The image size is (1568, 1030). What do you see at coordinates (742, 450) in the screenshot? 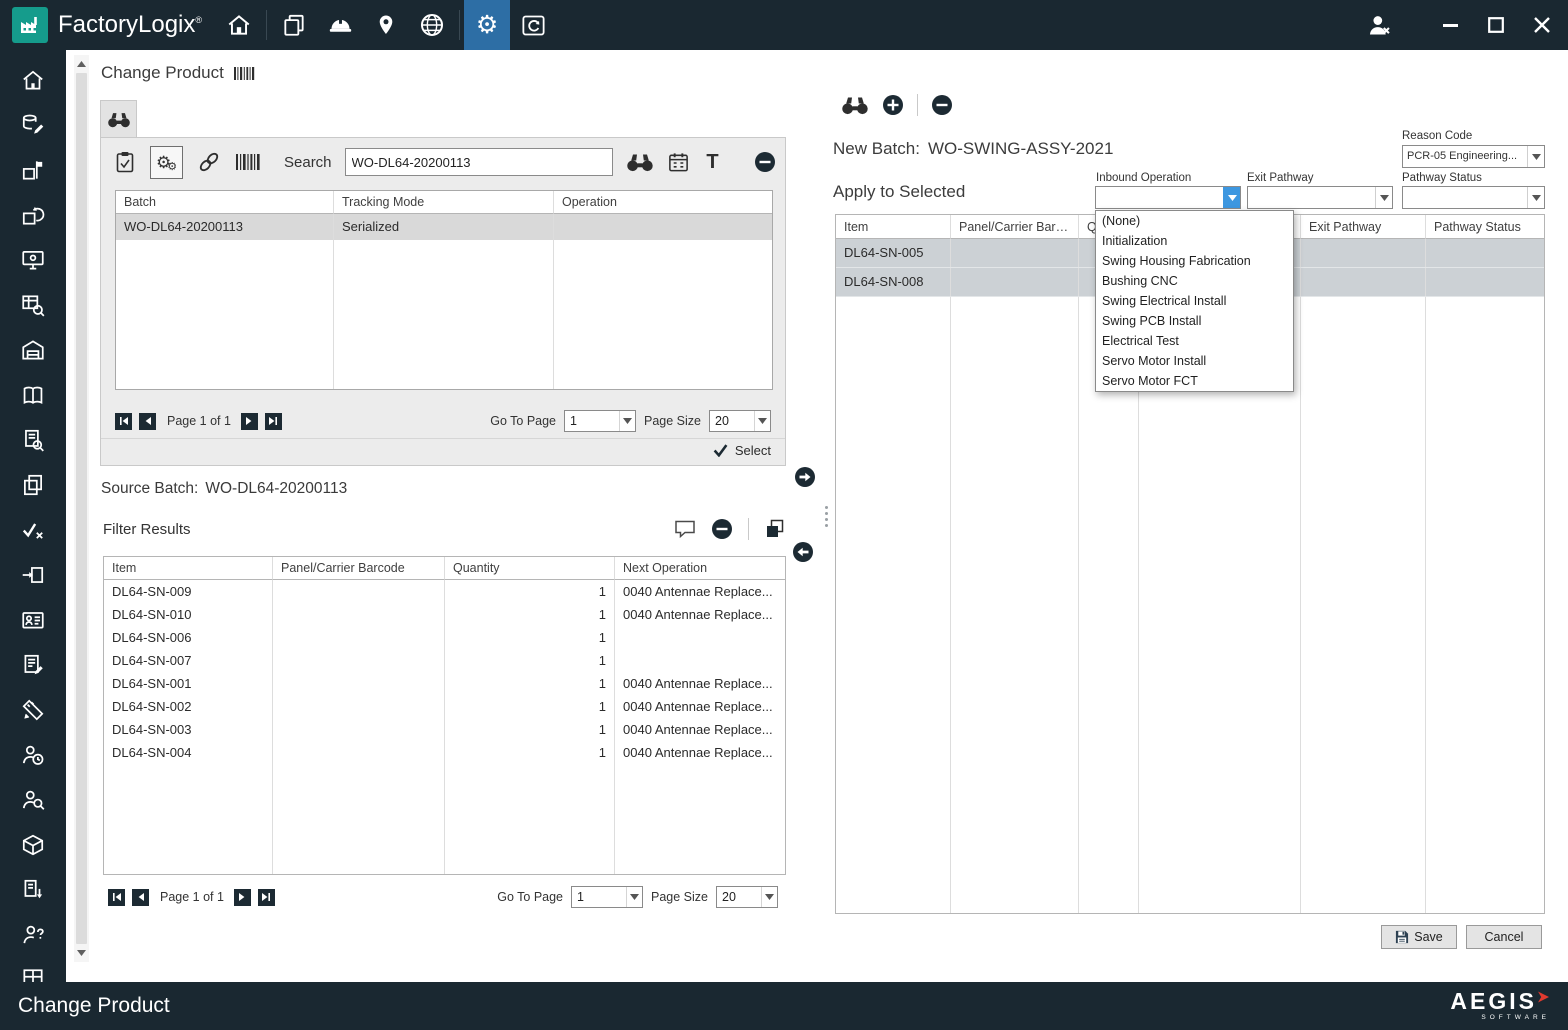
I see `select-button: Select` at bounding box center [742, 450].